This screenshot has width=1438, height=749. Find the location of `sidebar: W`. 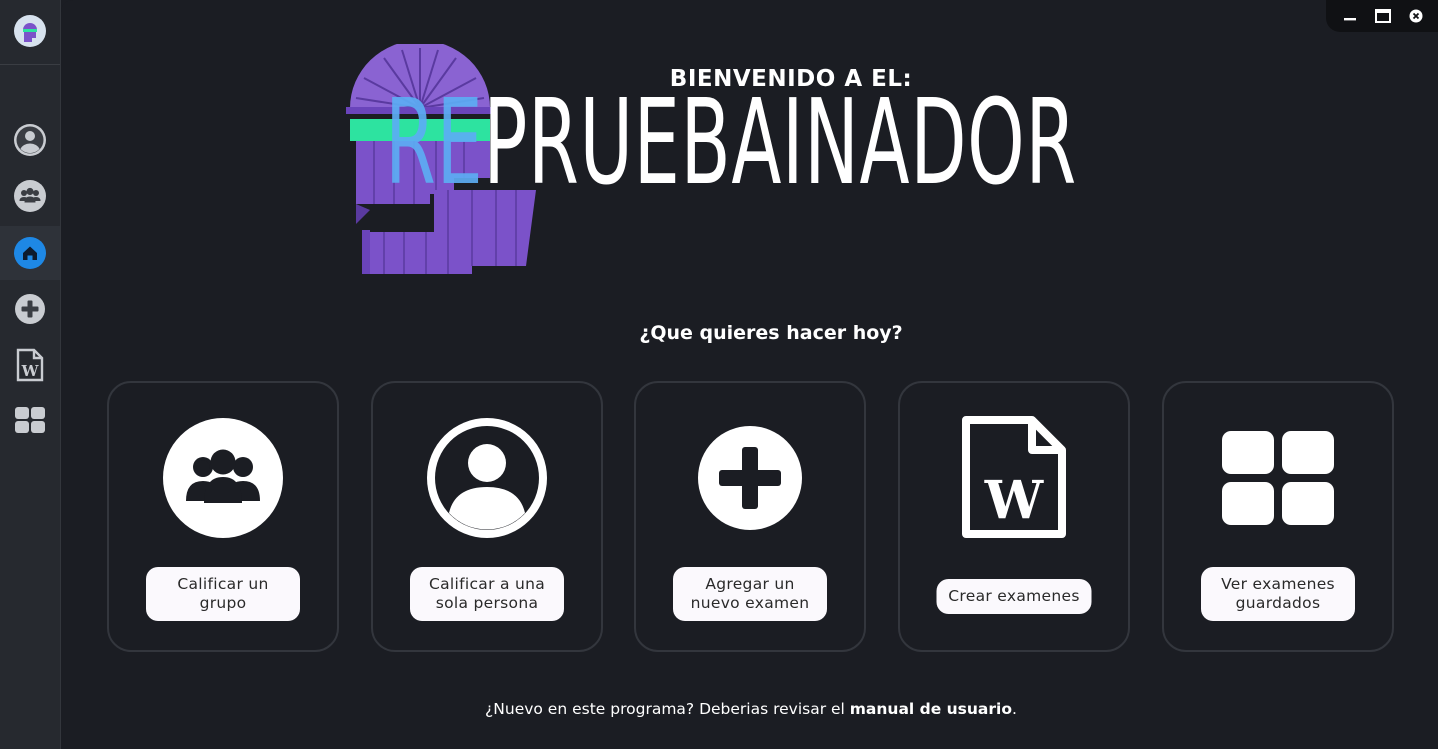

sidebar: W is located at coordinates (30, 374).